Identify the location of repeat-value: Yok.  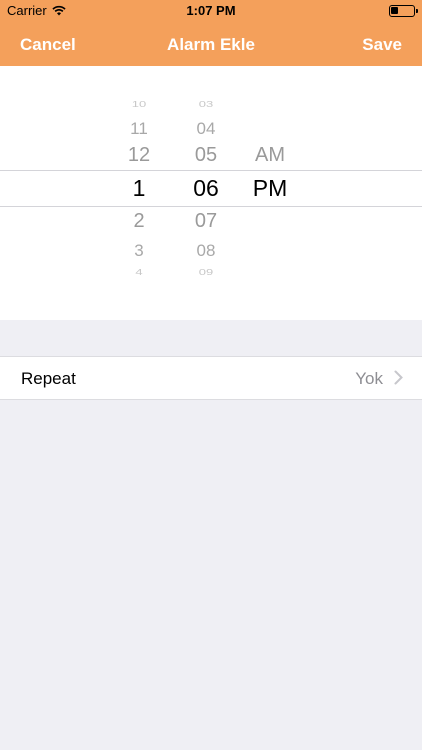
(369, 378).